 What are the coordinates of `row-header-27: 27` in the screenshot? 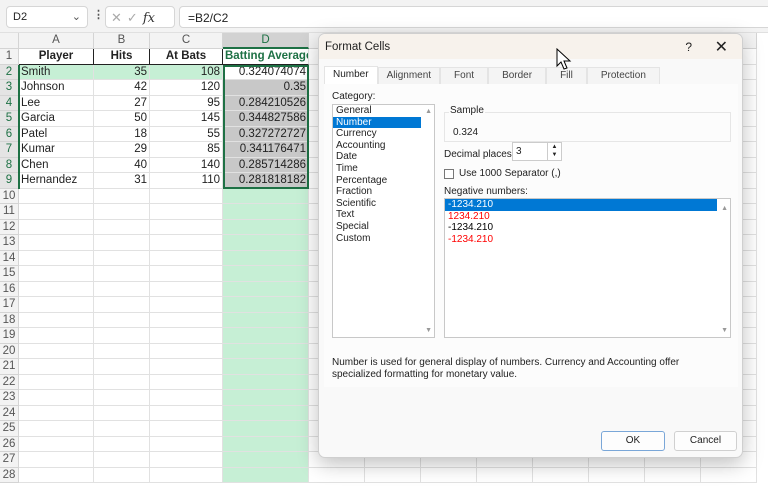 It's located at (9, 460).